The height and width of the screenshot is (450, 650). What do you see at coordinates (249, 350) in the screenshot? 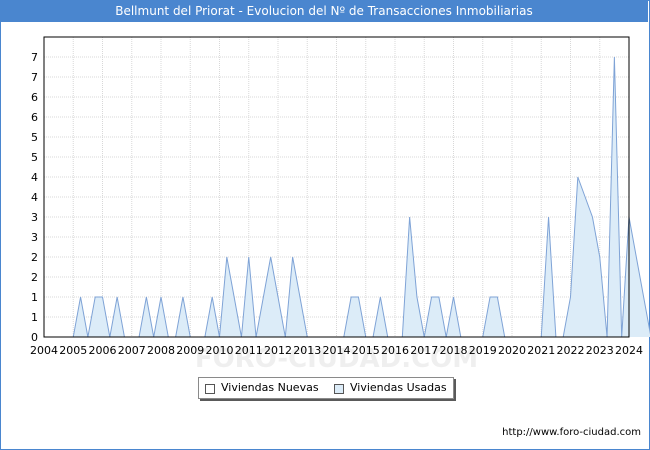
I see `x-tick-label: 2011` at bounding box center [249, 350].